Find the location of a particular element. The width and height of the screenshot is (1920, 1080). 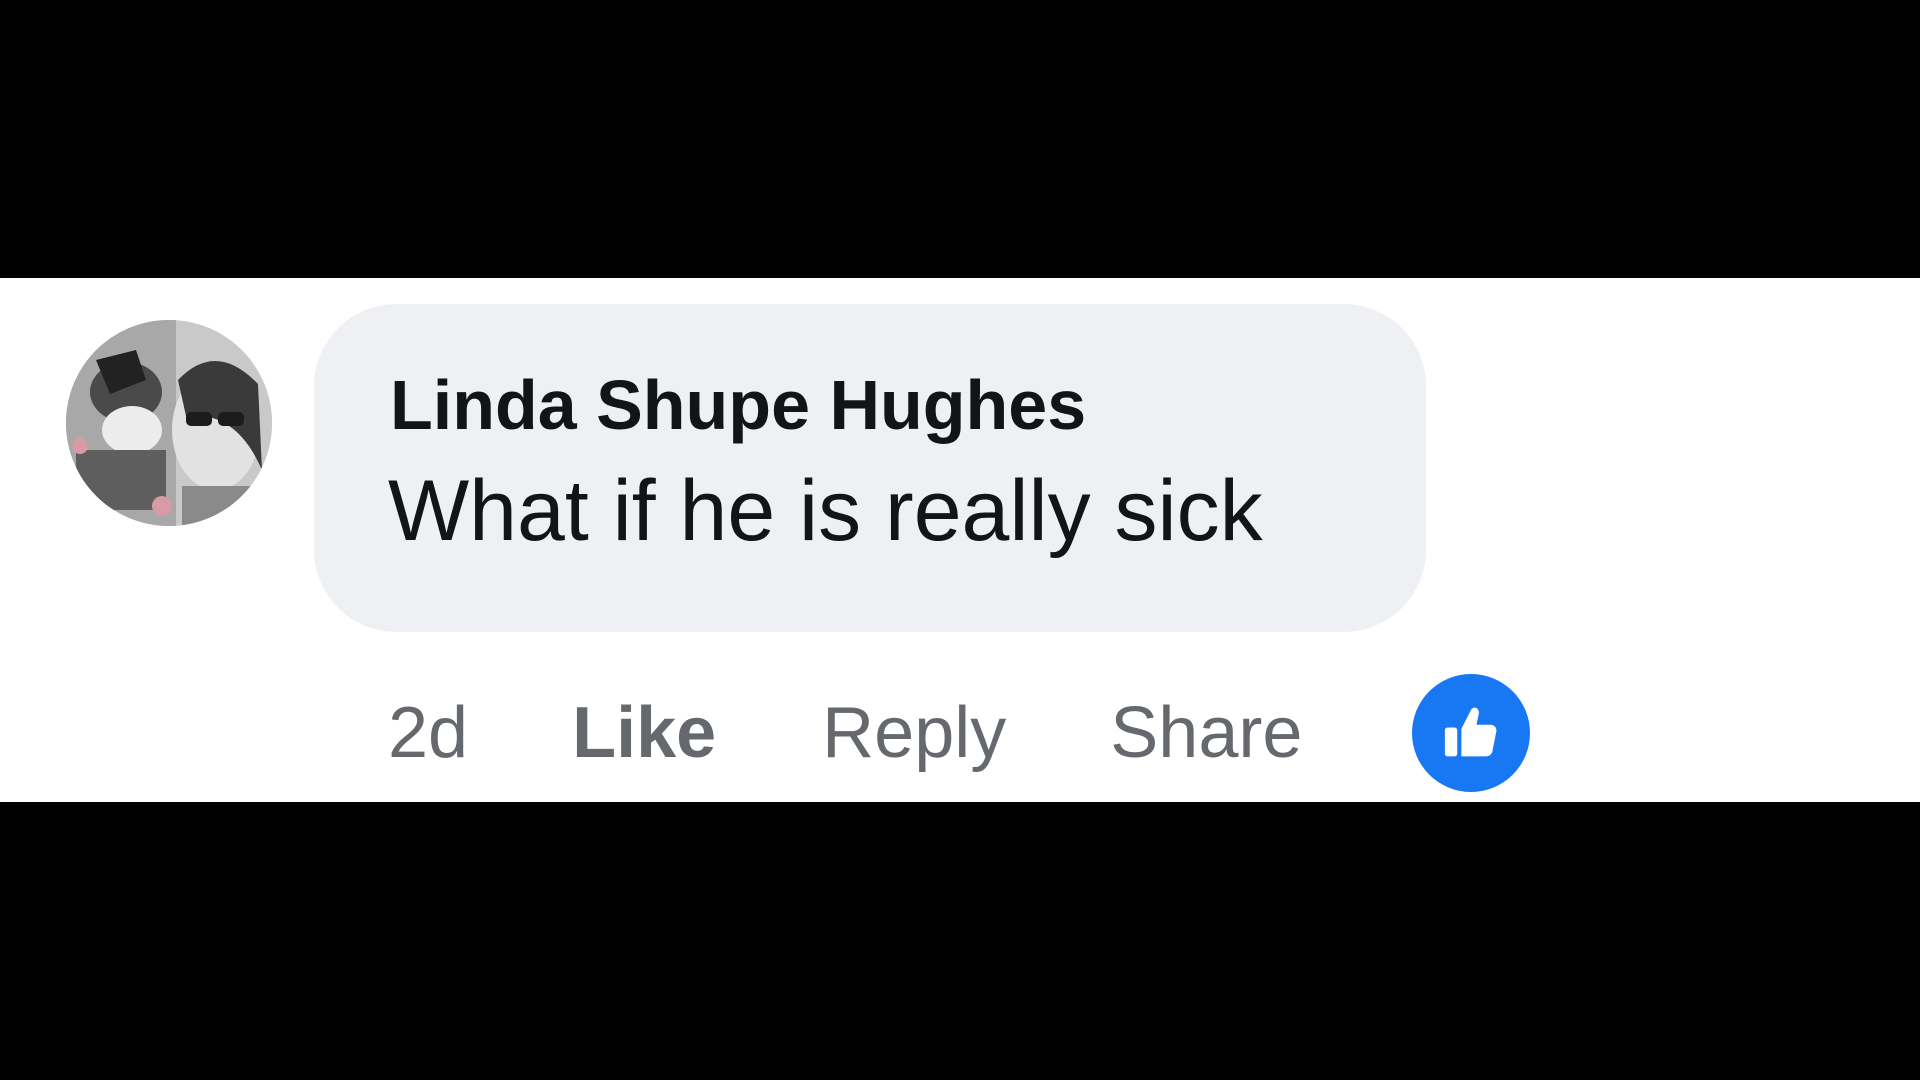

reply-button: Reply is located at coordinates (914, 733).